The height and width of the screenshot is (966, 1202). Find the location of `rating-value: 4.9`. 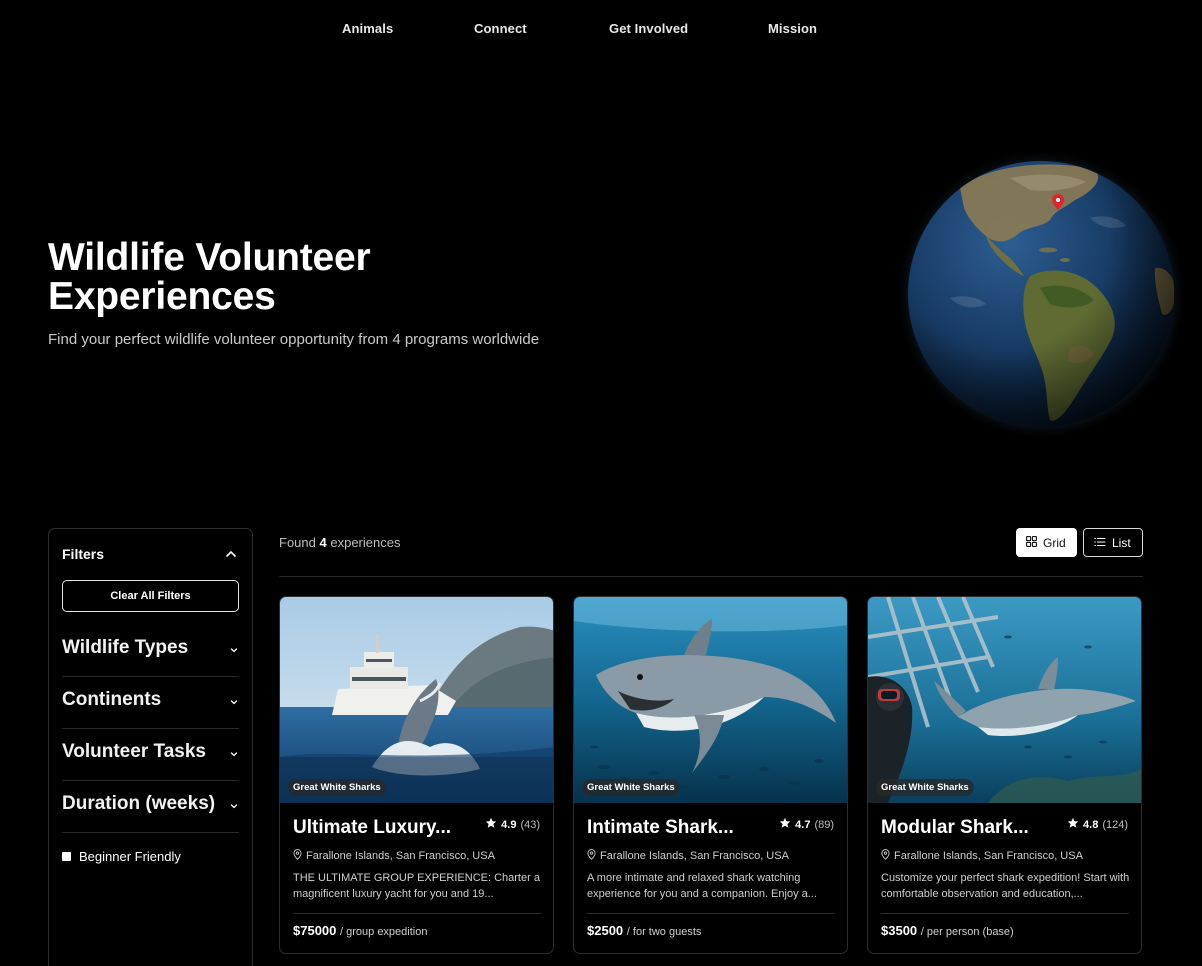

rating-value: 4.9 is located at coordinates (509, 824).